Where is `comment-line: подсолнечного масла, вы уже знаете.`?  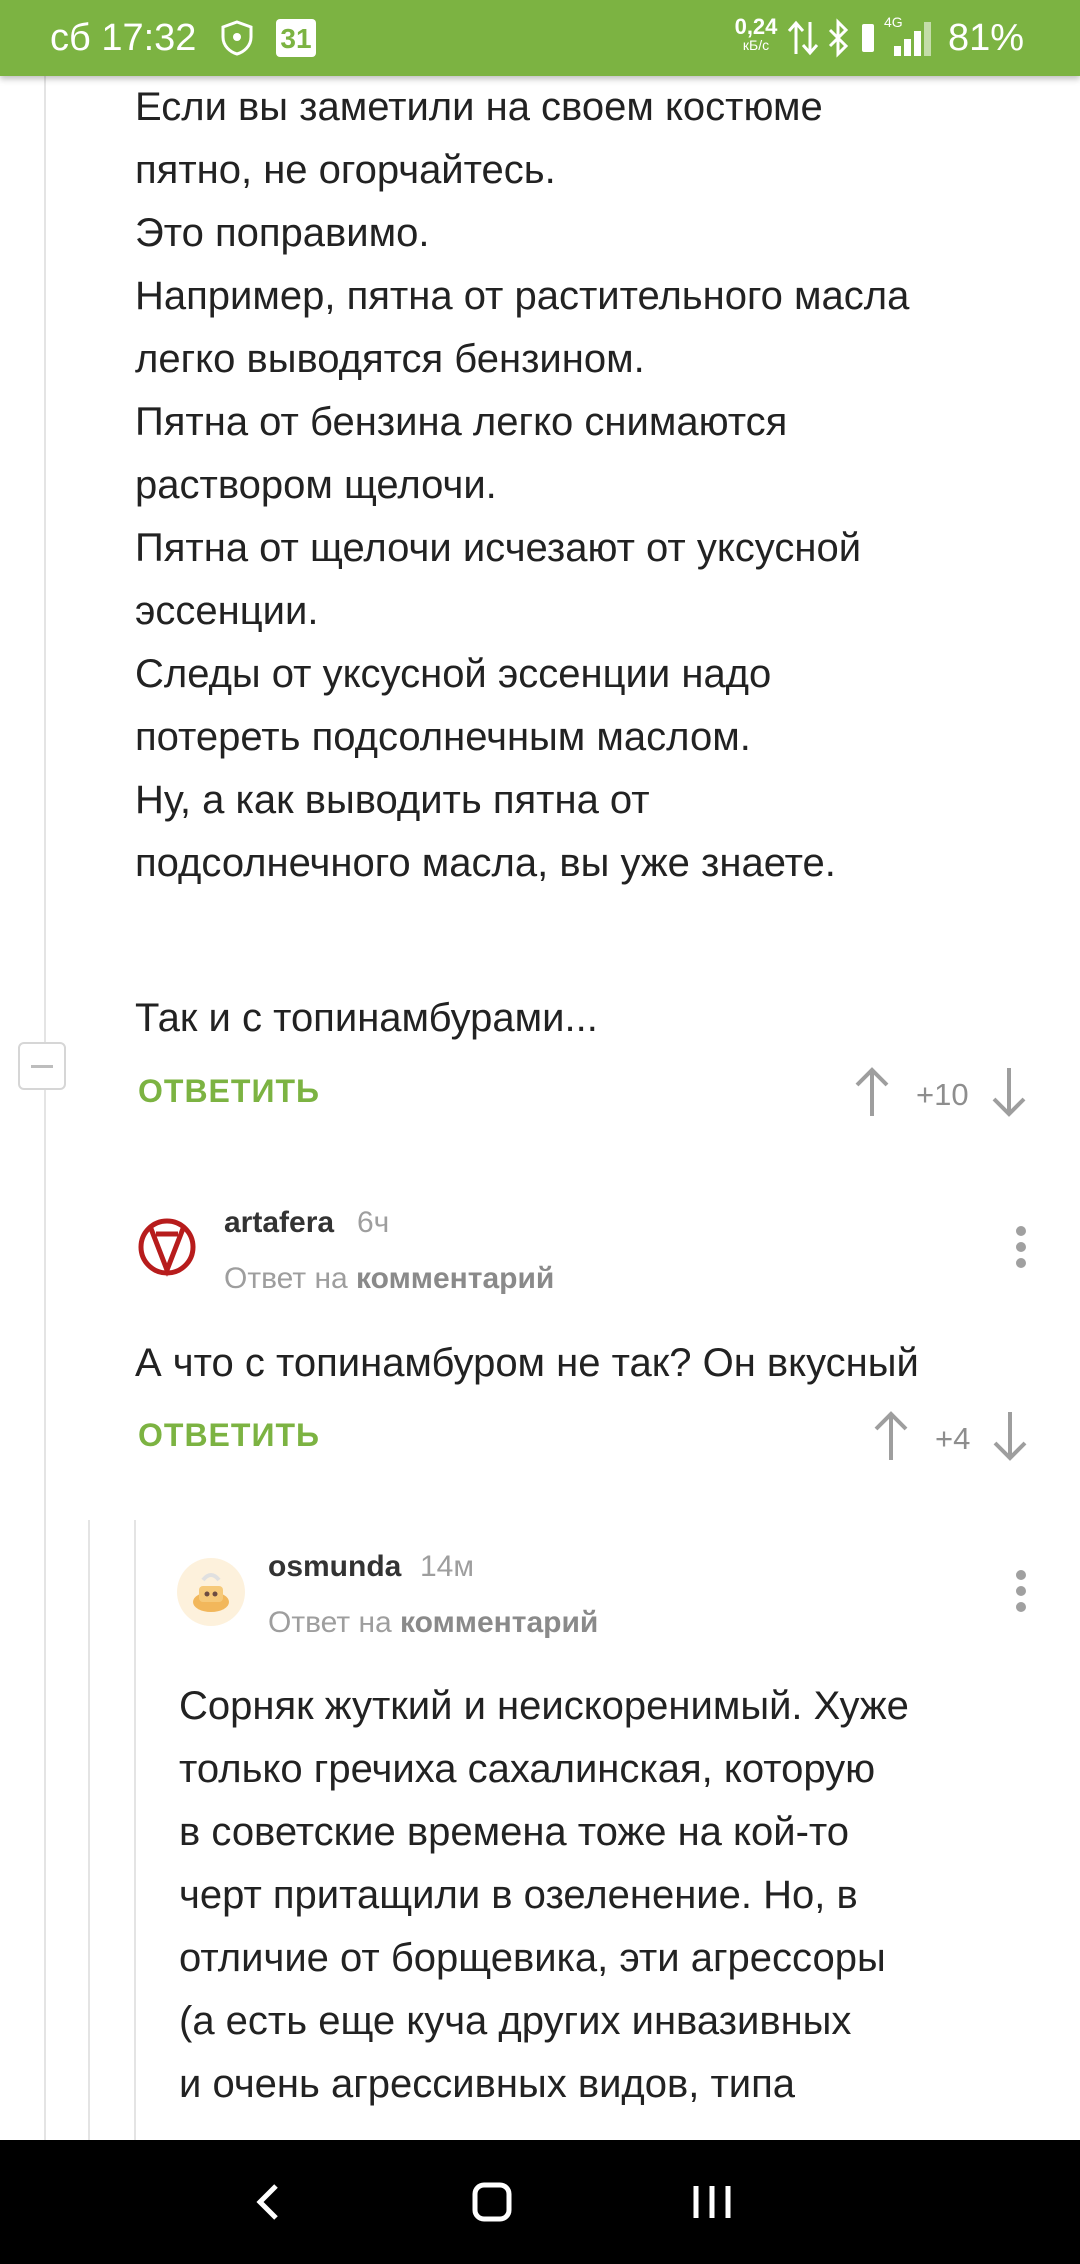
comment-line: подсолнечного масла, вы уже знаете. is located at coordinates (485, 863).